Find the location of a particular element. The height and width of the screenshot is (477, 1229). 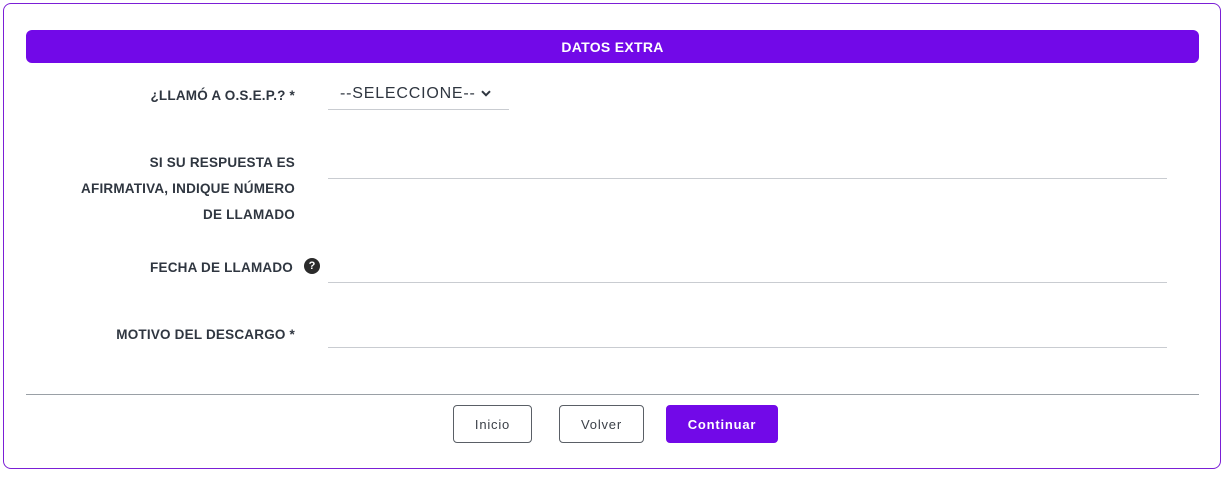

section-title: DATOS EXTRA is located at coordinates (612, 46).